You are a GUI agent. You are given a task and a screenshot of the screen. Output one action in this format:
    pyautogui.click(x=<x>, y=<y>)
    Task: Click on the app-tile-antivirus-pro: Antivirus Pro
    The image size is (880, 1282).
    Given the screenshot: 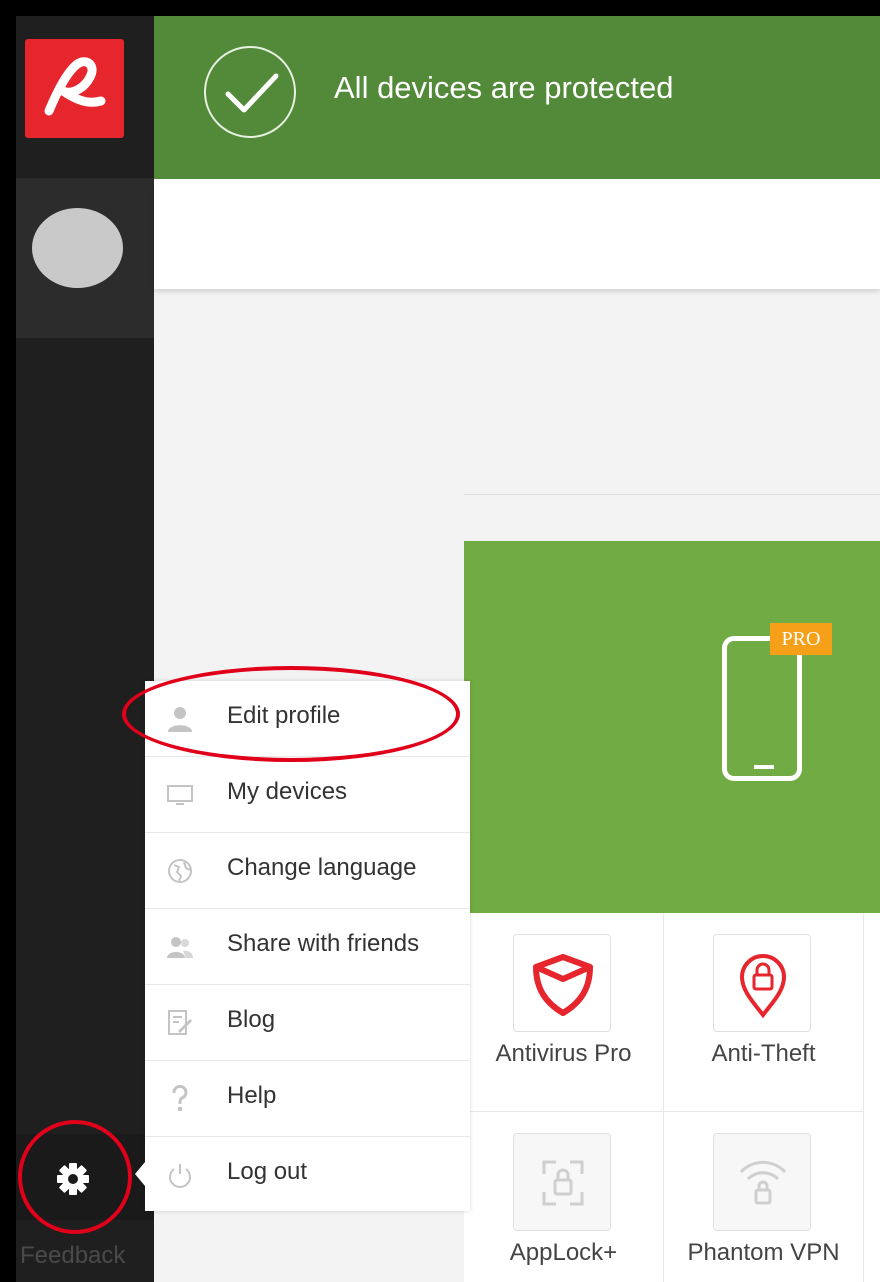 What is the action you would take?
    pyautogui.click(x=564, y=1012)
    